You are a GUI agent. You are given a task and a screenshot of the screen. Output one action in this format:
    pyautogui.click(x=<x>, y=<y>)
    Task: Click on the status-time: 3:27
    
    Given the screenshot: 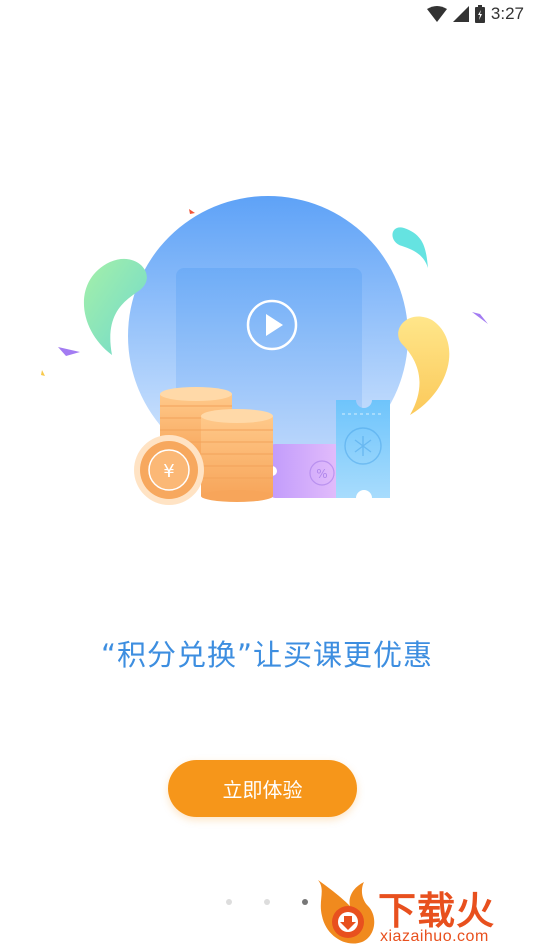 What is the action you would take?
    pyautogui.click(x=507, y=13)
    